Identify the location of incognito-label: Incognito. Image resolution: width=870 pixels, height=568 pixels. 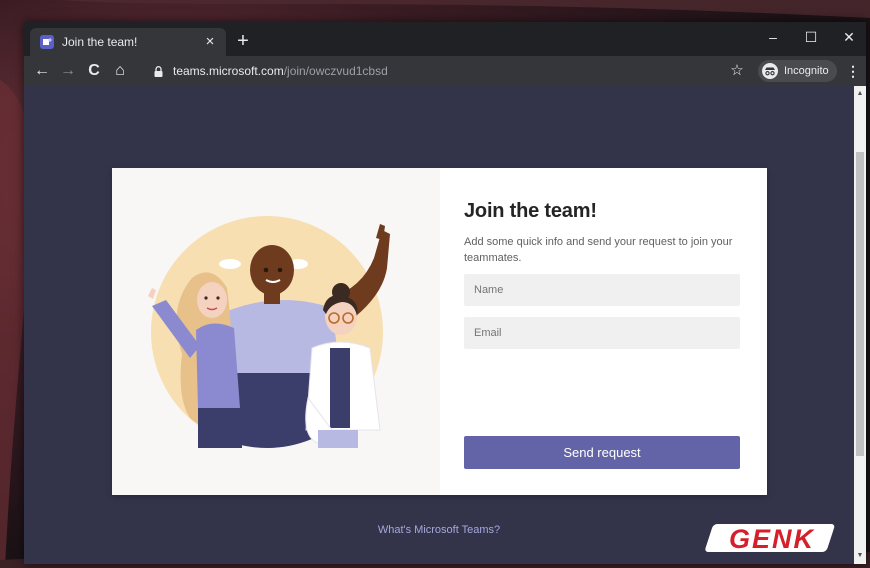
(806, 71).